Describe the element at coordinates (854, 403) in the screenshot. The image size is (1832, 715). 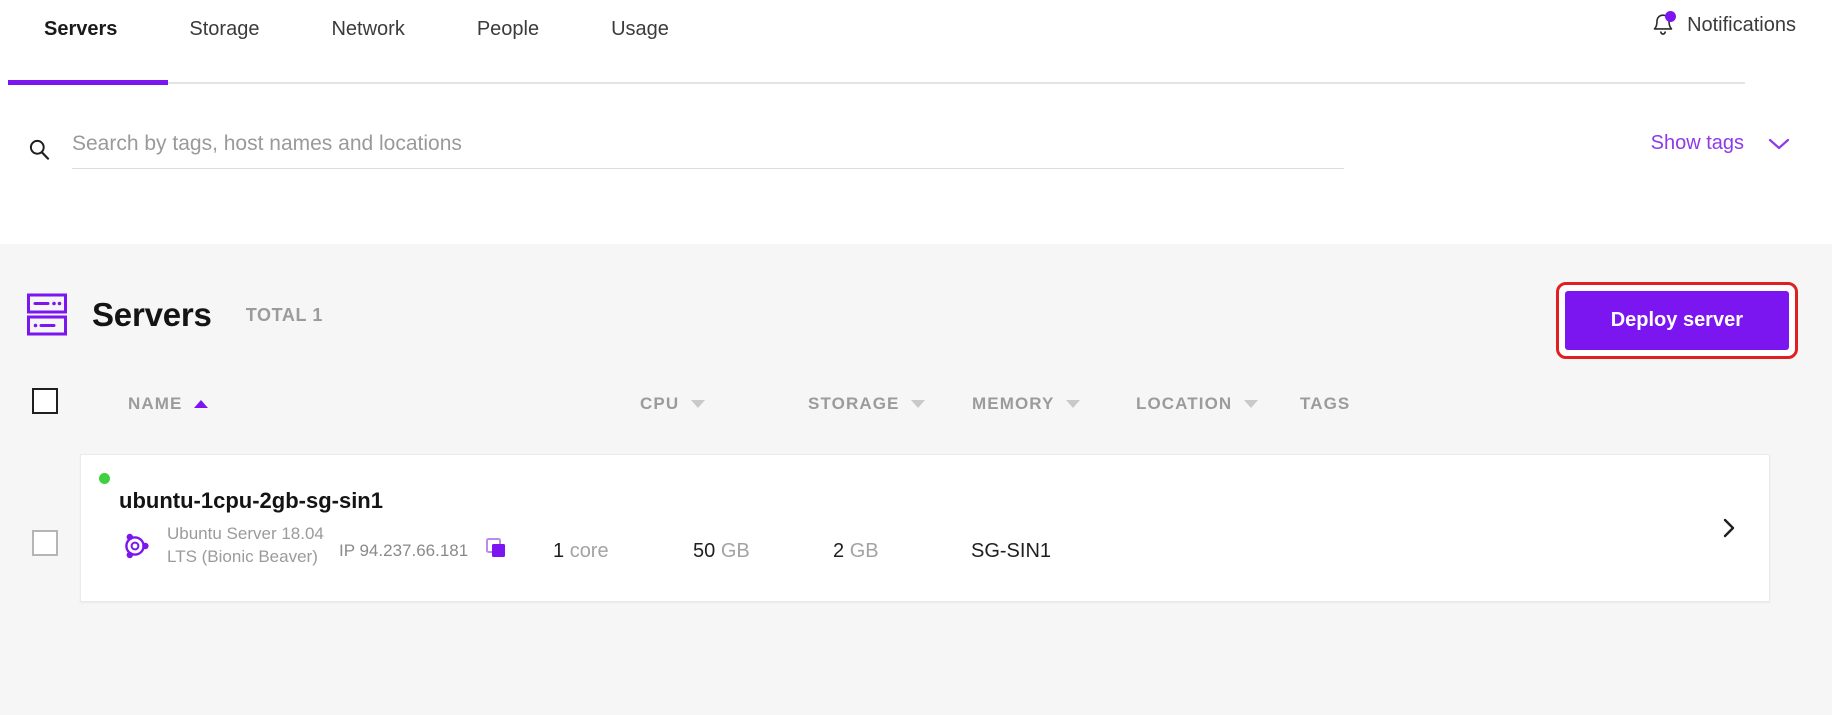
I see `column-header-storage-label: STORAGE` at that location.